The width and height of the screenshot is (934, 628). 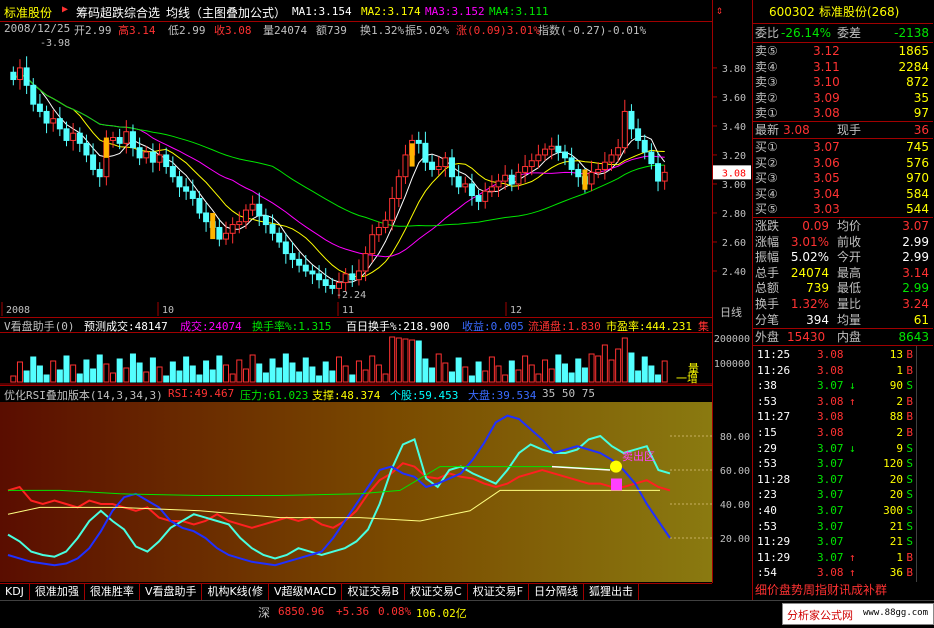 What do you see at coordinates (767, 573) in the screenshot?
I see `tick-time: :54` at bounding box center [767, 573].